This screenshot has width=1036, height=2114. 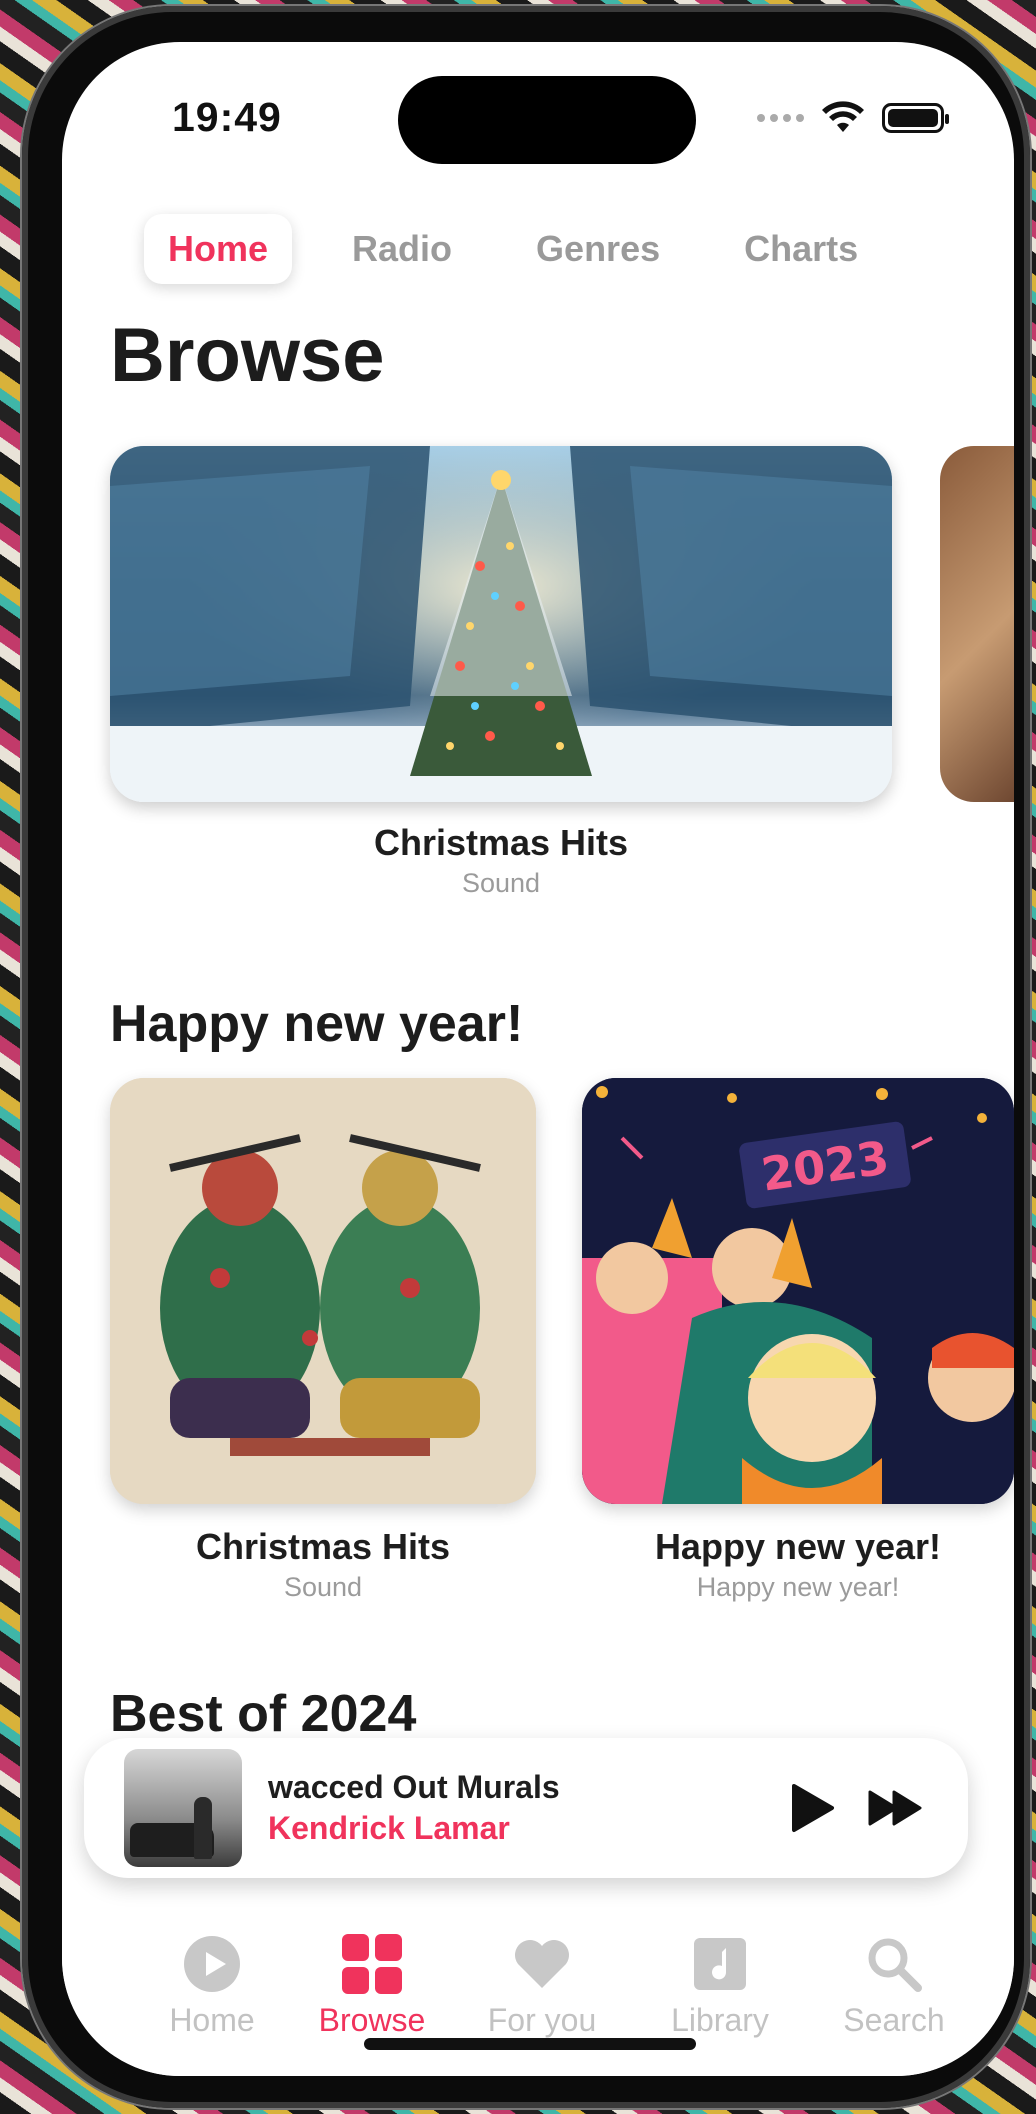 I want to click on tab-bar-item-for-you: For you, so click(x=542, y=1985).